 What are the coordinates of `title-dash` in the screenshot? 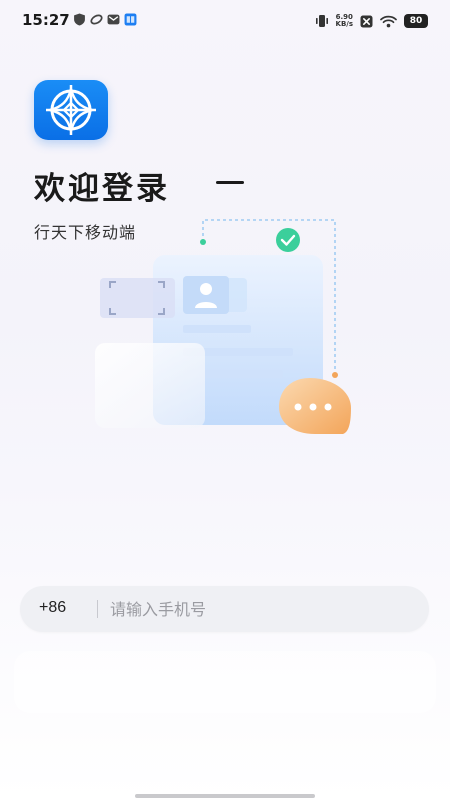 It's located at (230, 182).